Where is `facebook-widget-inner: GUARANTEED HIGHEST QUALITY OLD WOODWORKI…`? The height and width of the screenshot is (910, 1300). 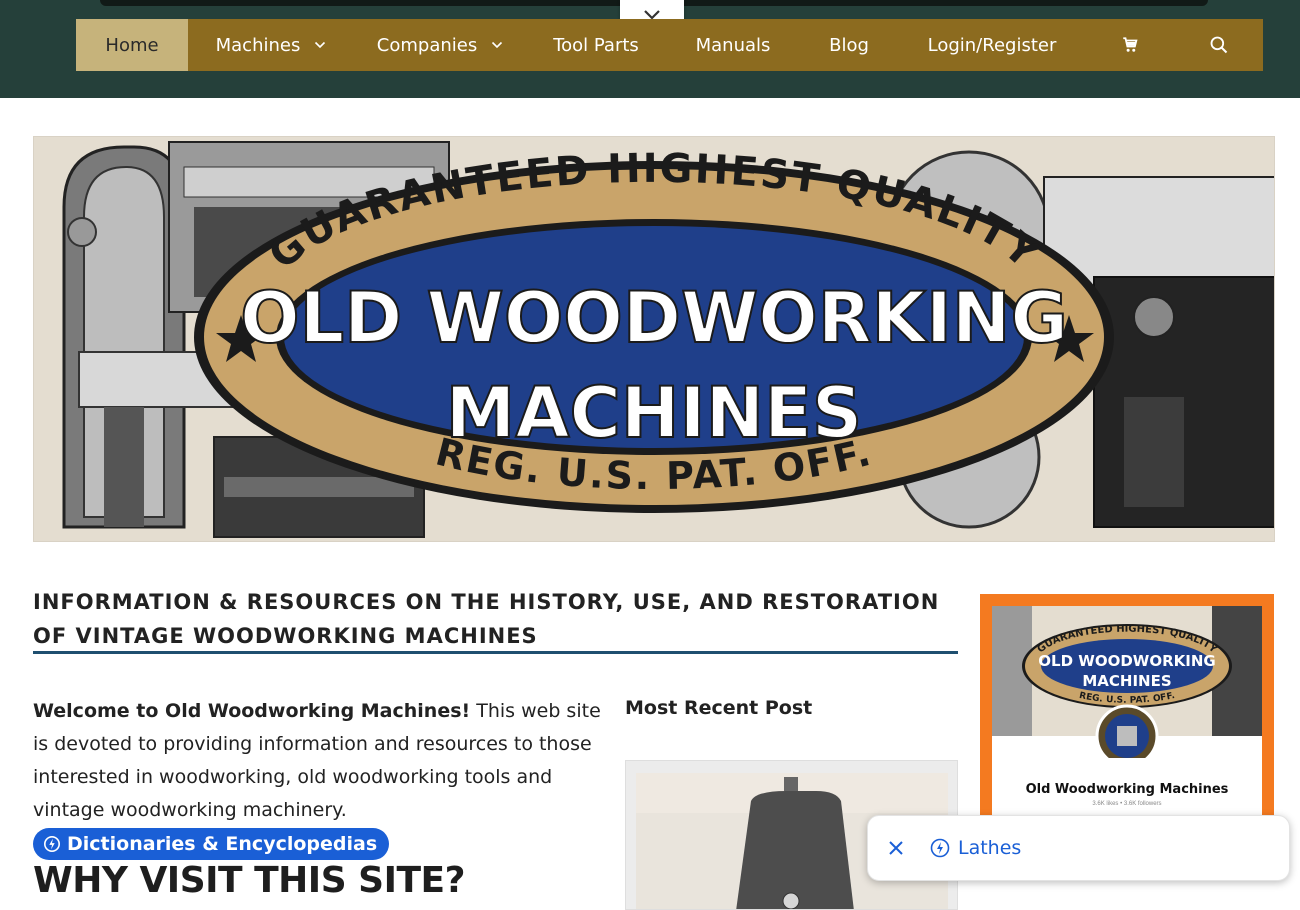
facebook-widget-inner: GUARANTEED HIGHEST QUALITY OLD WOODWORKI… is located at coordinates (1127, 715).